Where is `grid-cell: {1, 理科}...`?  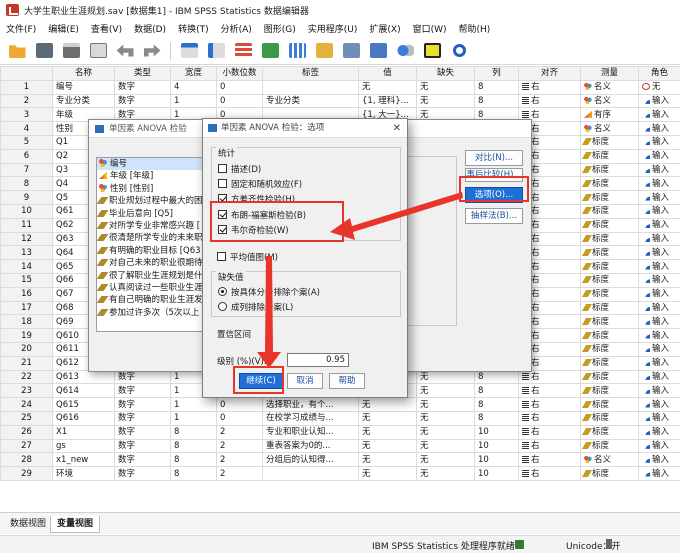 grid-cell: {1, 理科}... is located at coordinates (387, 101).